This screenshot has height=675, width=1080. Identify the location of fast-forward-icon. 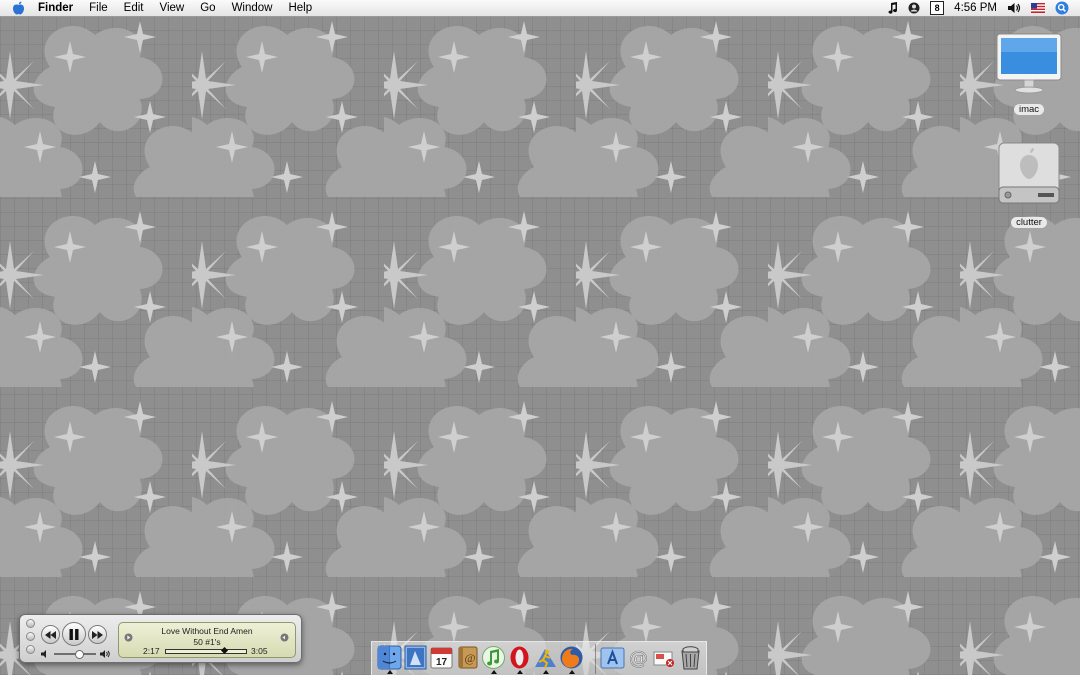
(97, 634).